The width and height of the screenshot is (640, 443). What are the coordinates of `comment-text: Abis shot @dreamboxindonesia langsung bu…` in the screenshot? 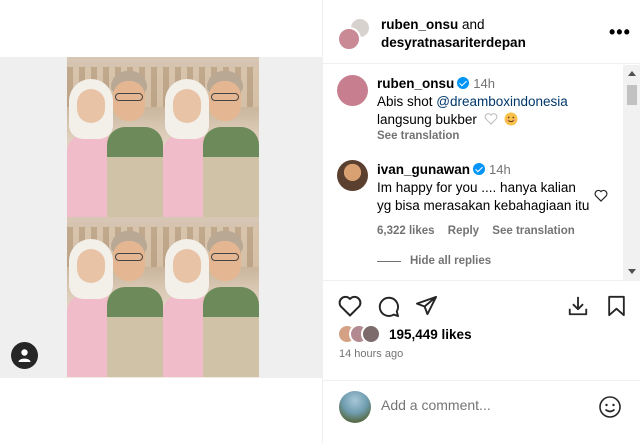 It's located at (472, 110).